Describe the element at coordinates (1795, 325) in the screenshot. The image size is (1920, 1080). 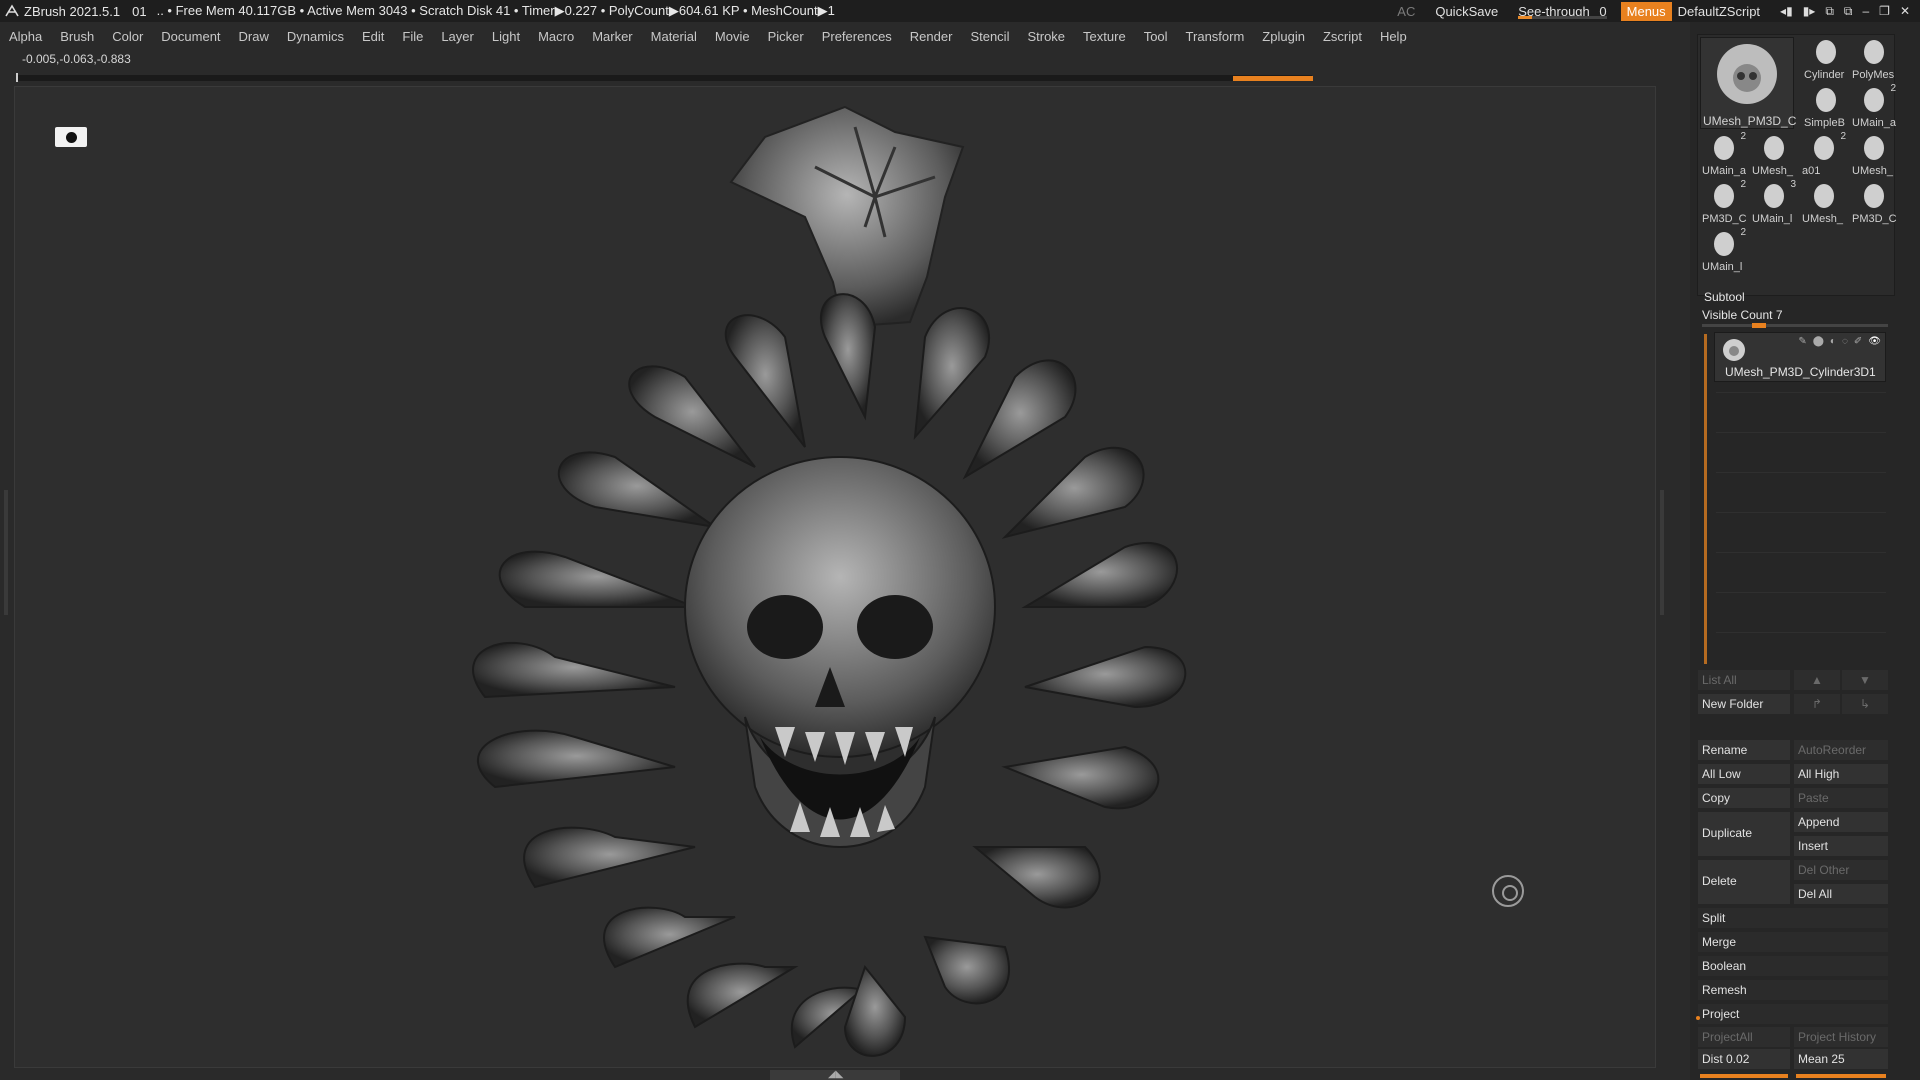
I see `visible-count-slider` at that location.